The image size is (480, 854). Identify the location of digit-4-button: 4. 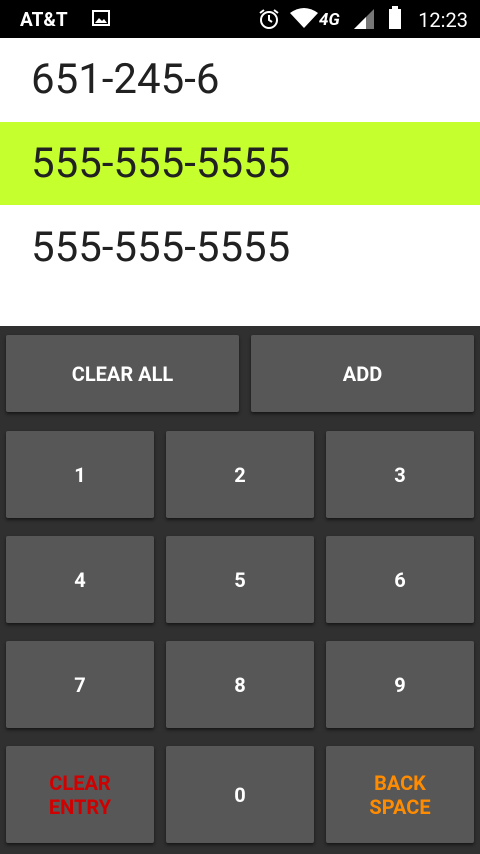
(80, 579).